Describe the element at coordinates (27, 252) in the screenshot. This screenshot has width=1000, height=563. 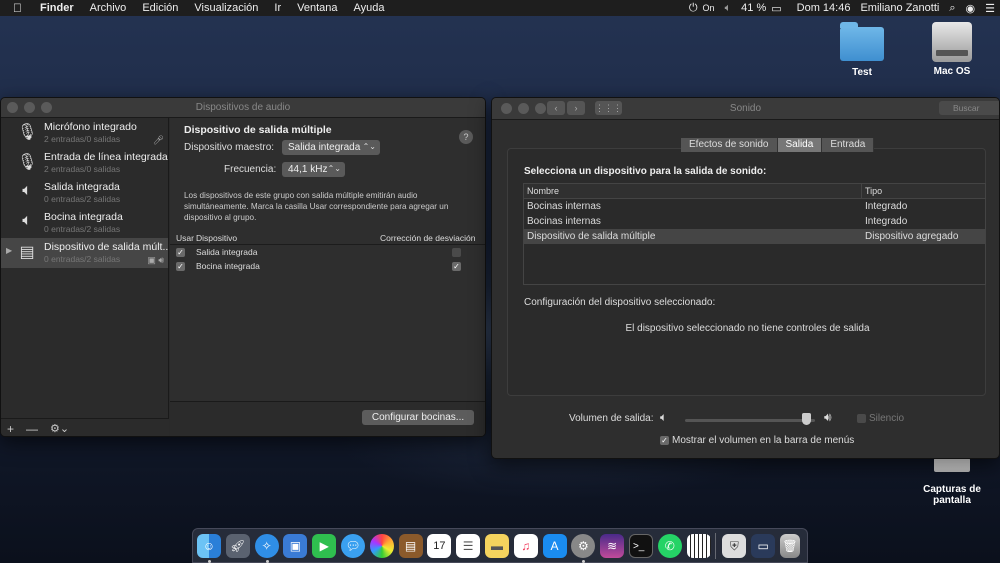
I see `multi-output-icon: ▤` at that location.